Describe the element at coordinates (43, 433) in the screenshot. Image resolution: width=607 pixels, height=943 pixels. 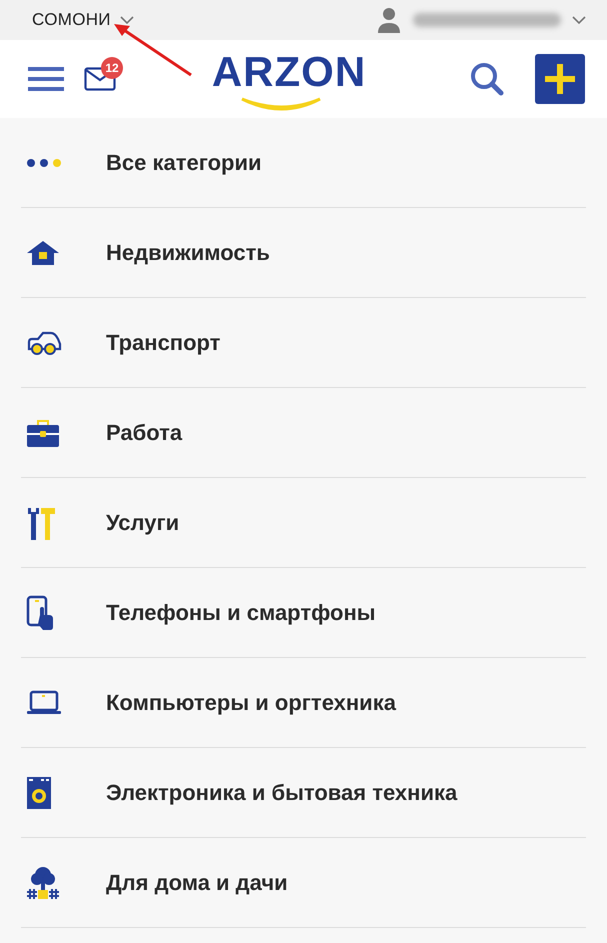
I see `briefcase-icon` at that location.